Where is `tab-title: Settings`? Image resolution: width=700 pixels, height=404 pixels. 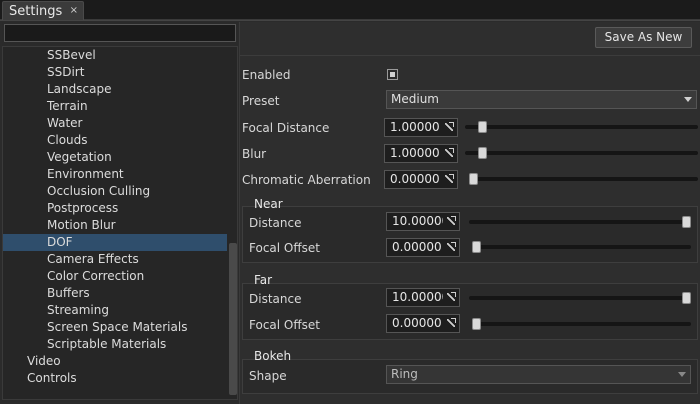
tab-title: Settings is located at coordinates (36, 11).